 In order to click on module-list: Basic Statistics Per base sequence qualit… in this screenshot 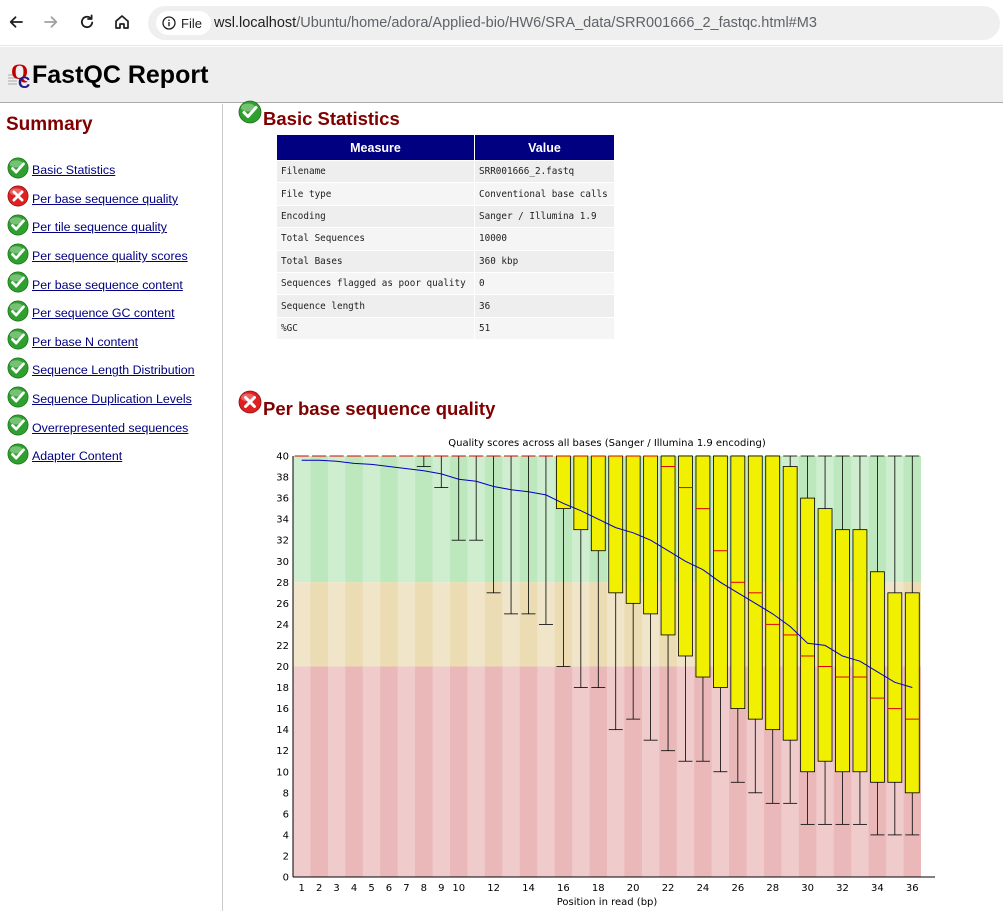, I will do `click(97, 313)`.